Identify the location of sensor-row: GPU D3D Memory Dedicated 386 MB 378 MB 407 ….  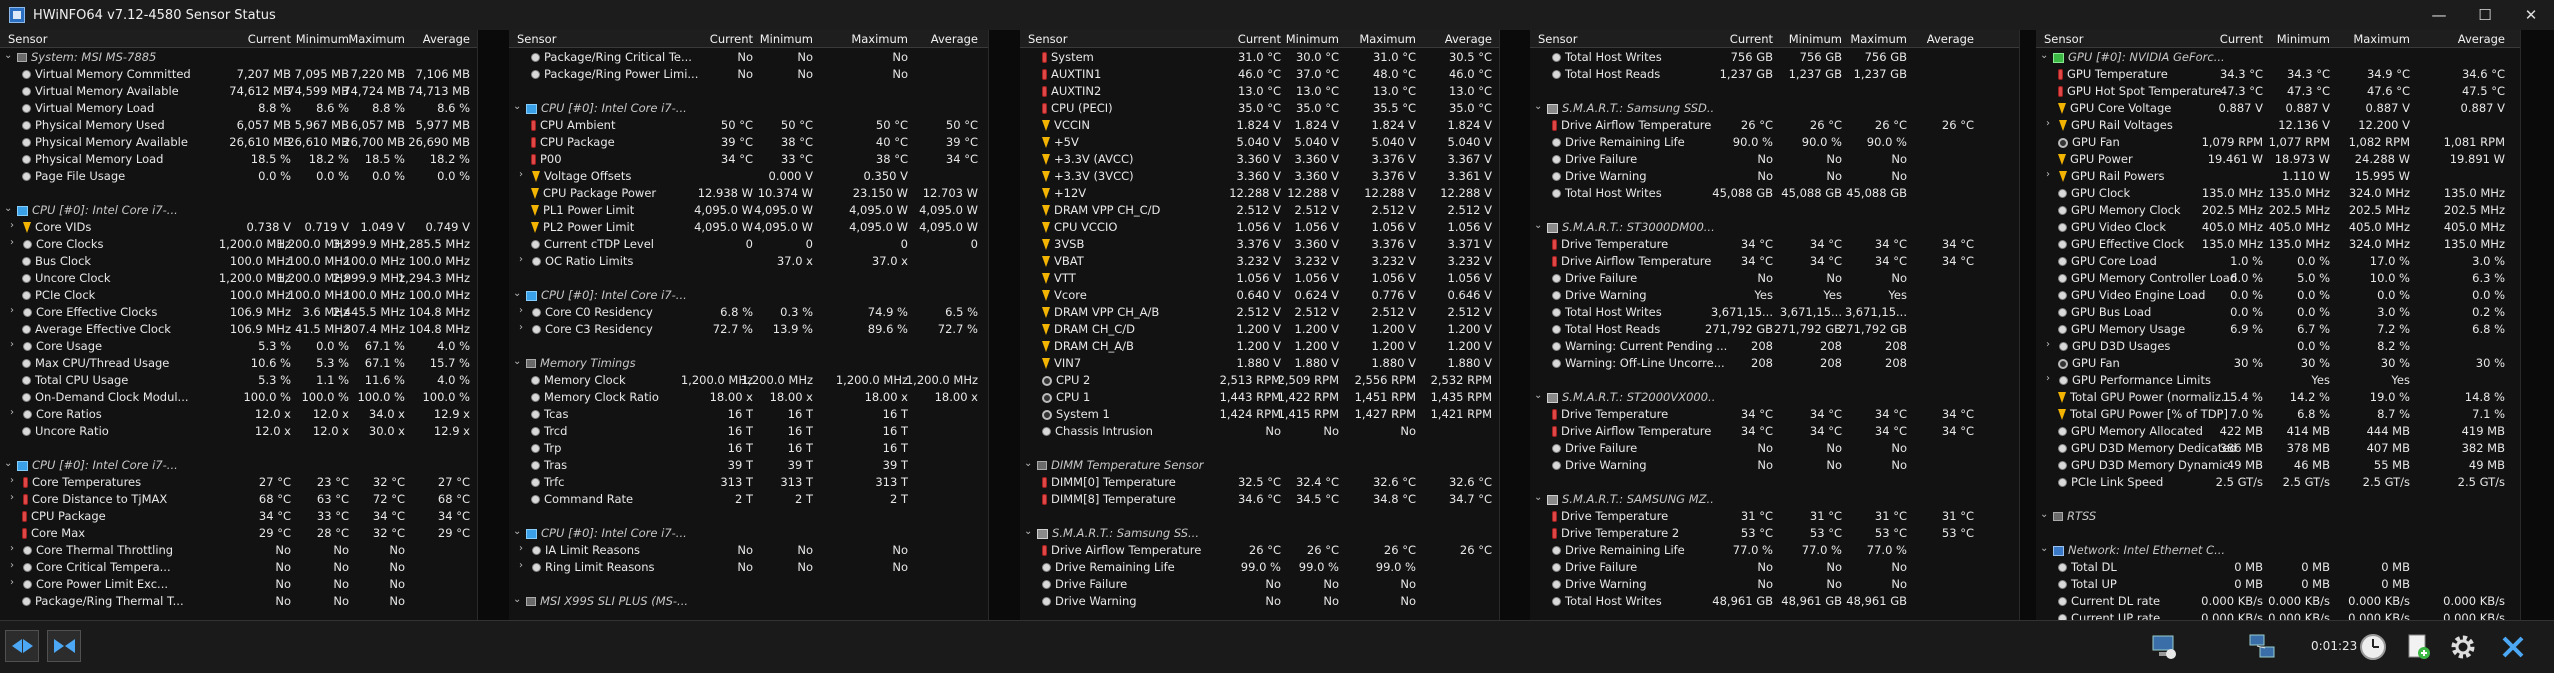
(2278, 447).